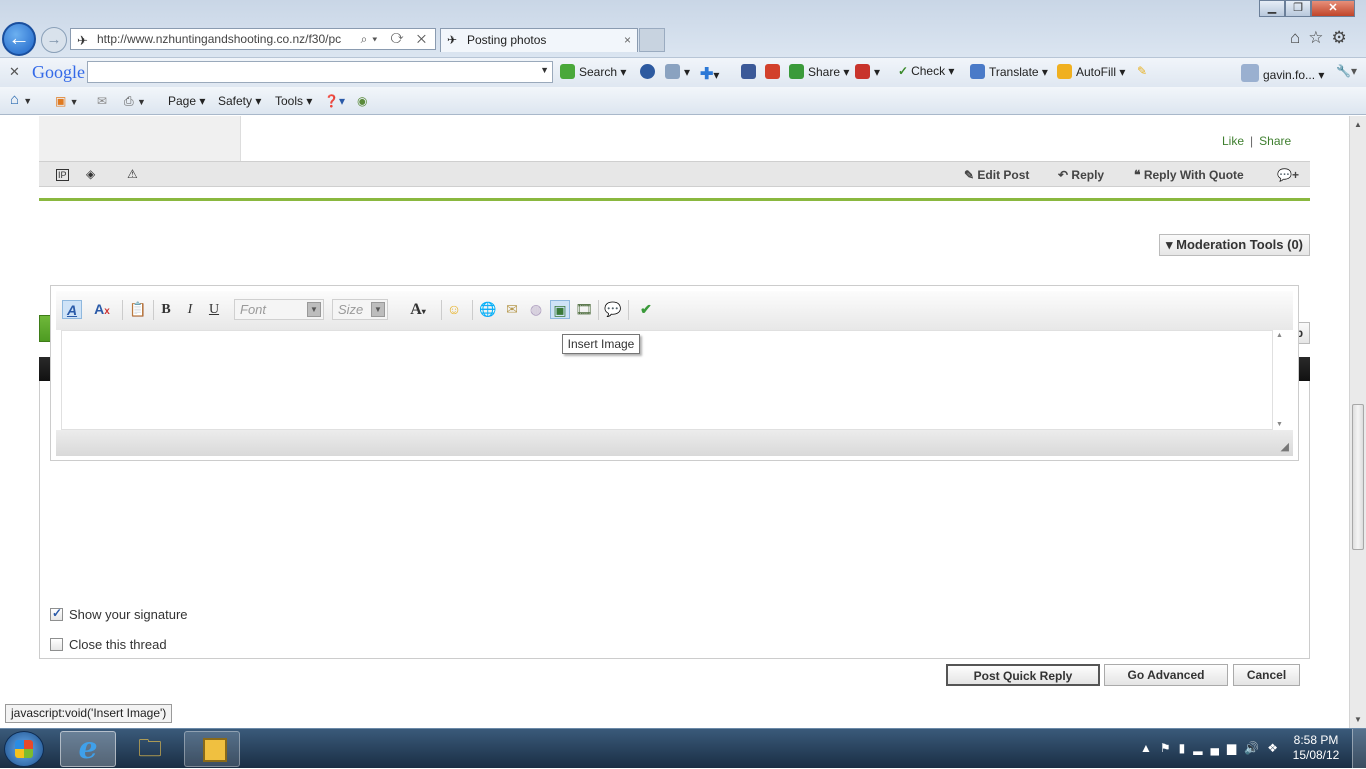  I want to click on editor-scrollbar: ▲ ▼, so click(1280, 380).